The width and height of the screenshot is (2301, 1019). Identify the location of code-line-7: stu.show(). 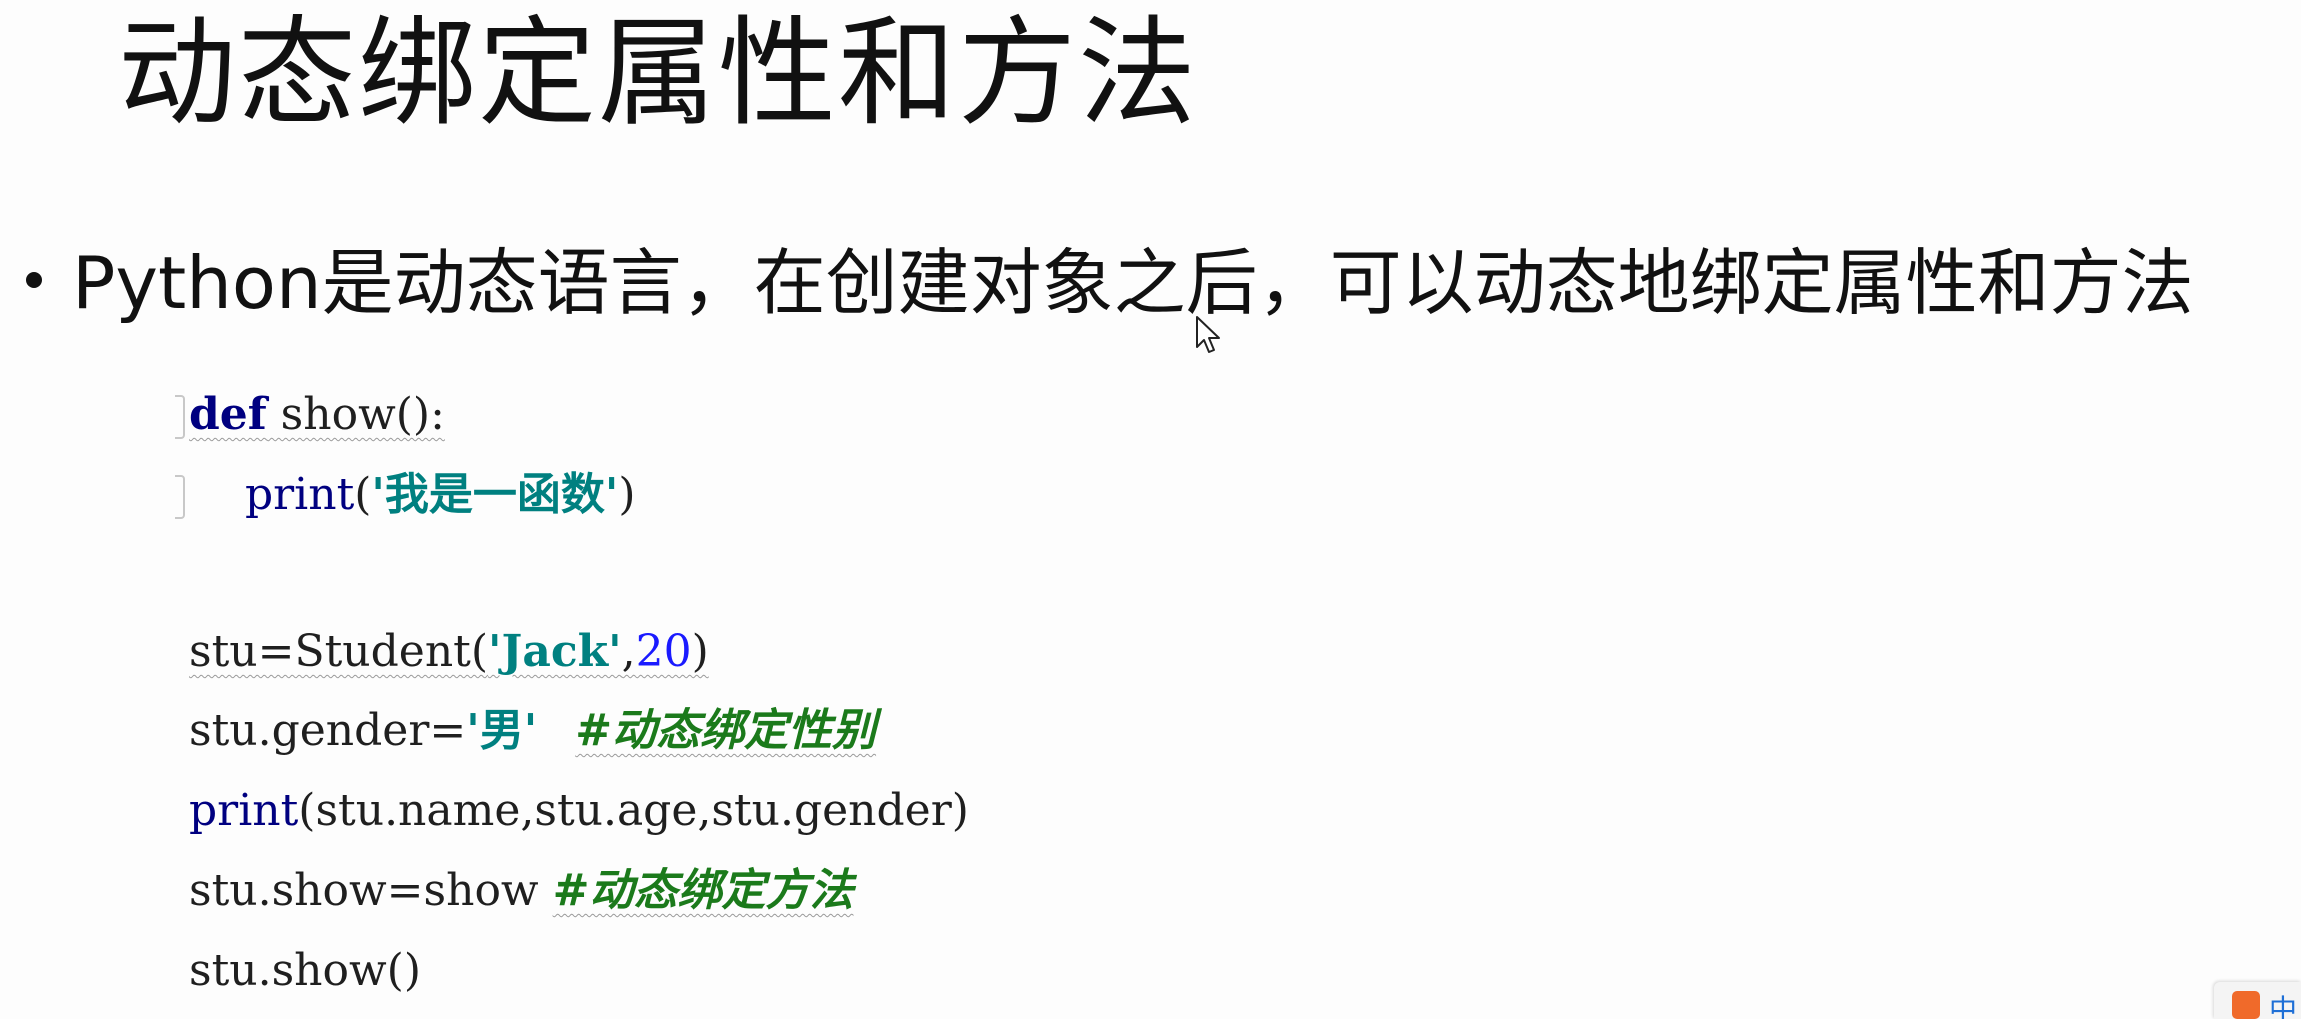
(305, 971).